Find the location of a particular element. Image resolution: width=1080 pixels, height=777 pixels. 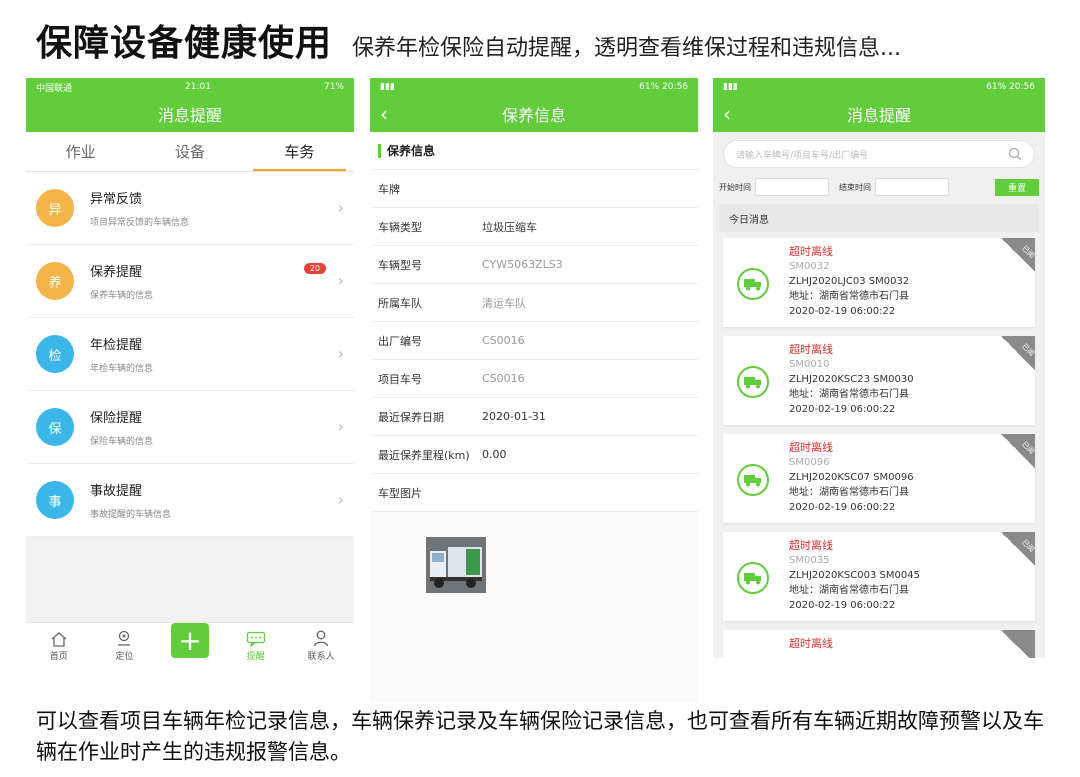

list-item-insurance: 保 保险提醒 保险车辆的信息 › is located at coordinates (190, 427).